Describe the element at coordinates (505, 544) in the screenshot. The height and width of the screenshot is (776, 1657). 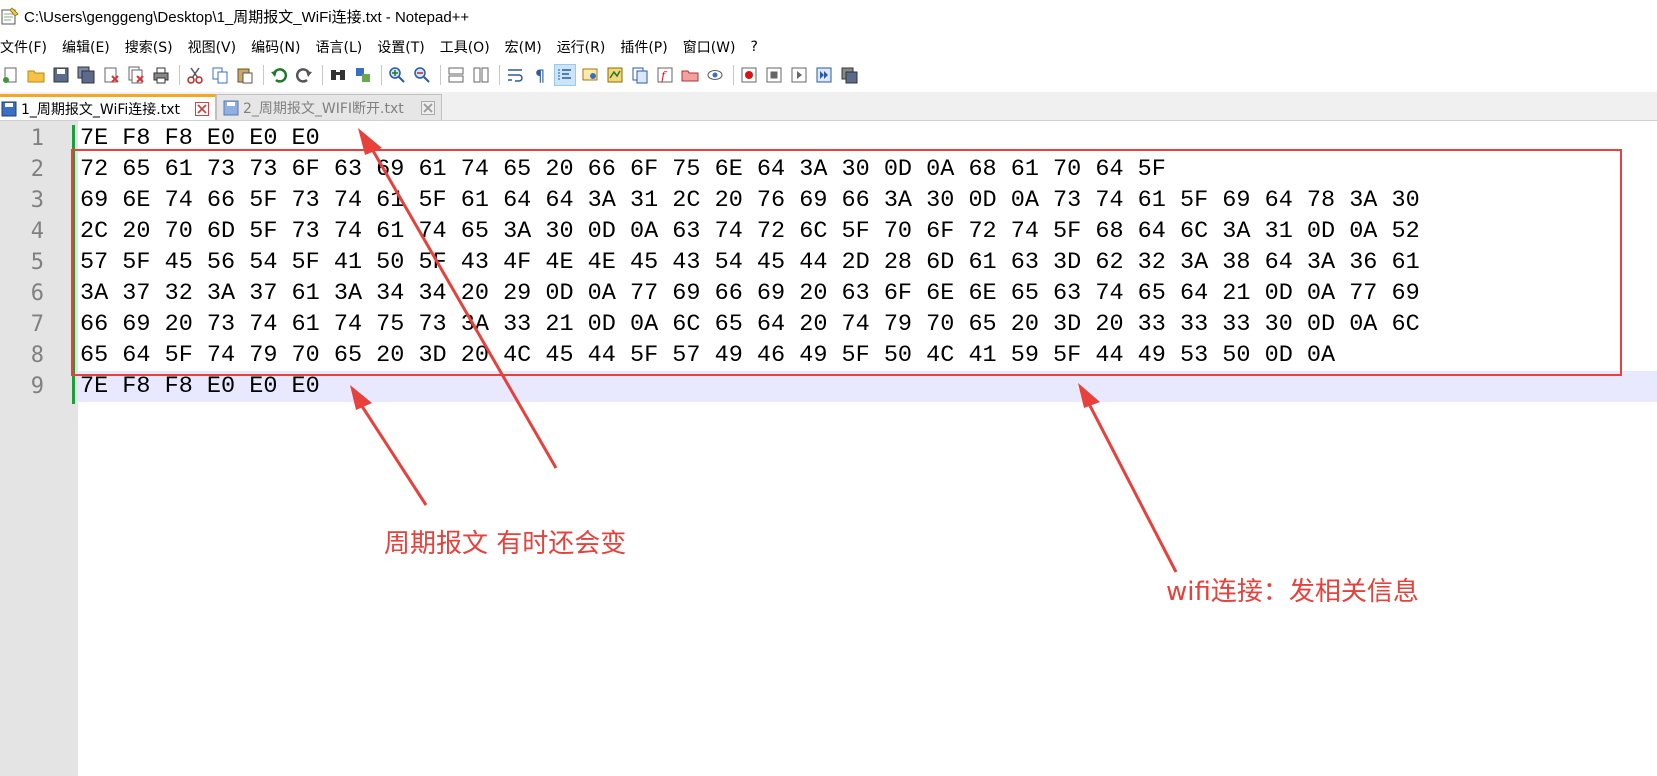
I see `annotation-periodic-message: 周期报文 有时还会变` at that location.